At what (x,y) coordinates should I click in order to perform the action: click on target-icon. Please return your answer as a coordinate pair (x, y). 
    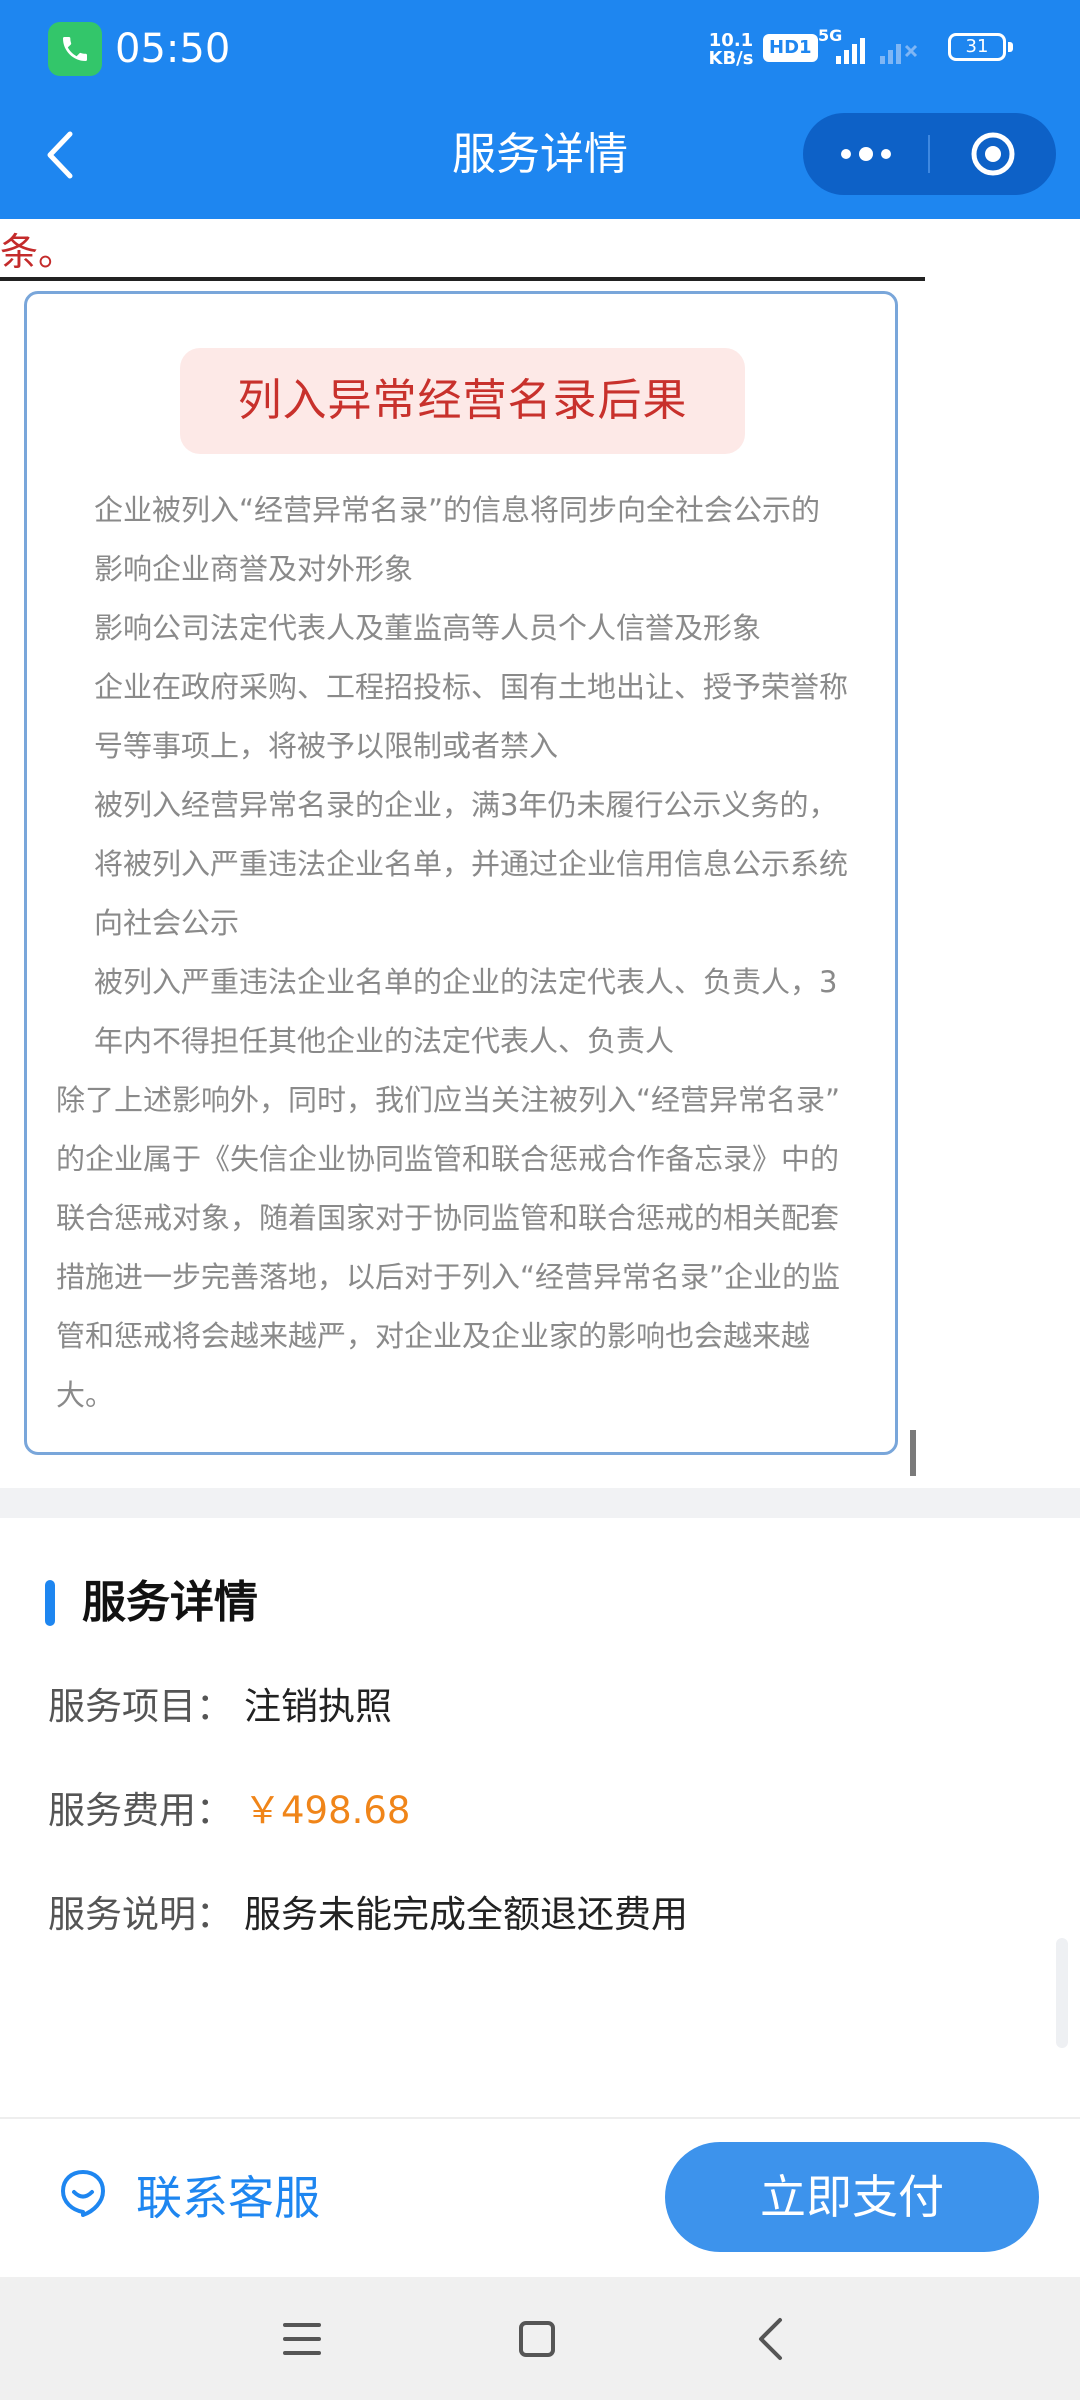
    Looking at the image, I should click on (993, 154).